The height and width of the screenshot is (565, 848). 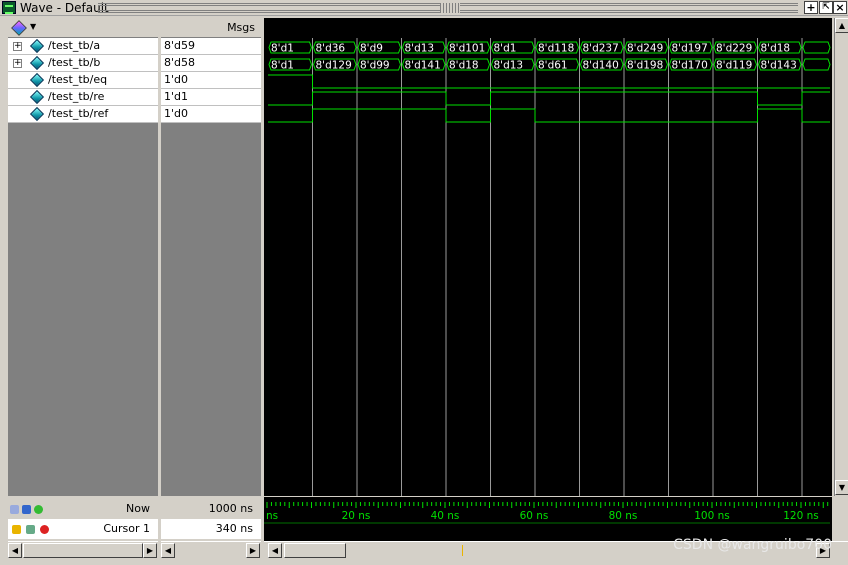 I want to click on ruler-label: 100 ns, so click(x=712, y=516).